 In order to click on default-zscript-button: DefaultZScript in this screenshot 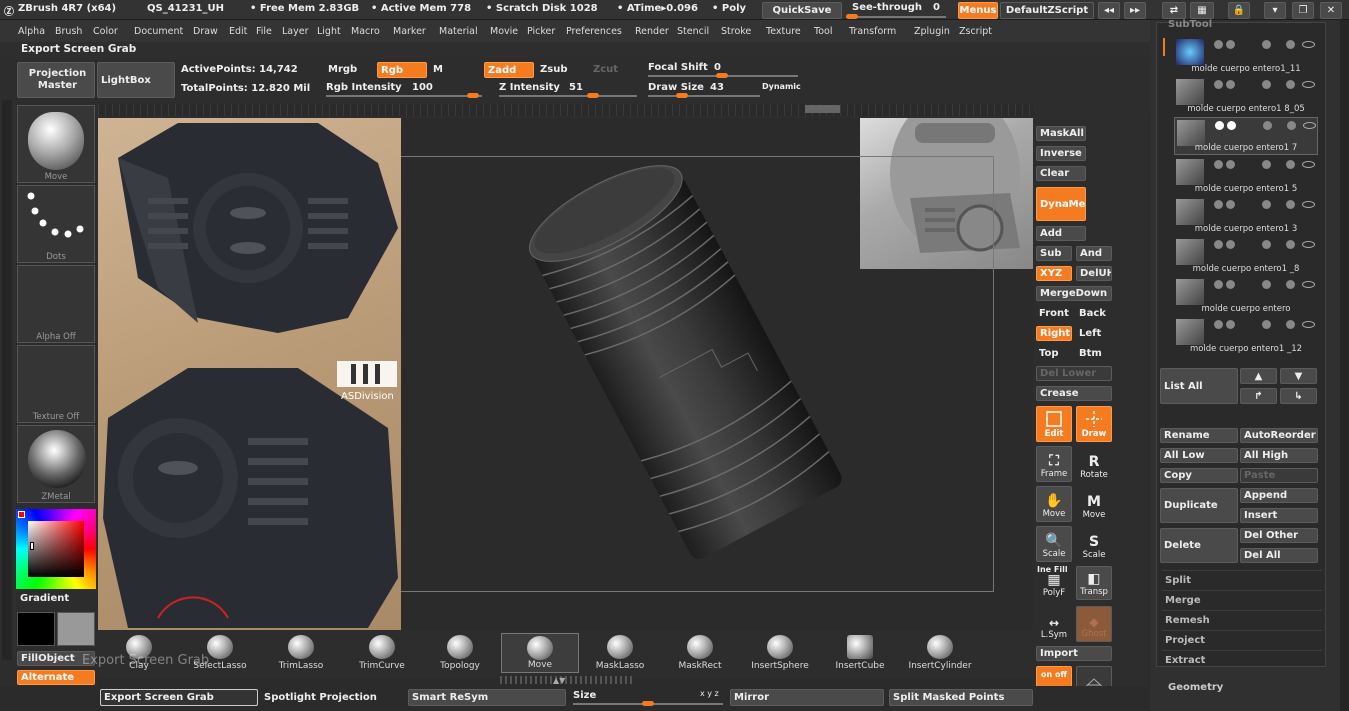, I will do `click(1047, 10)`.